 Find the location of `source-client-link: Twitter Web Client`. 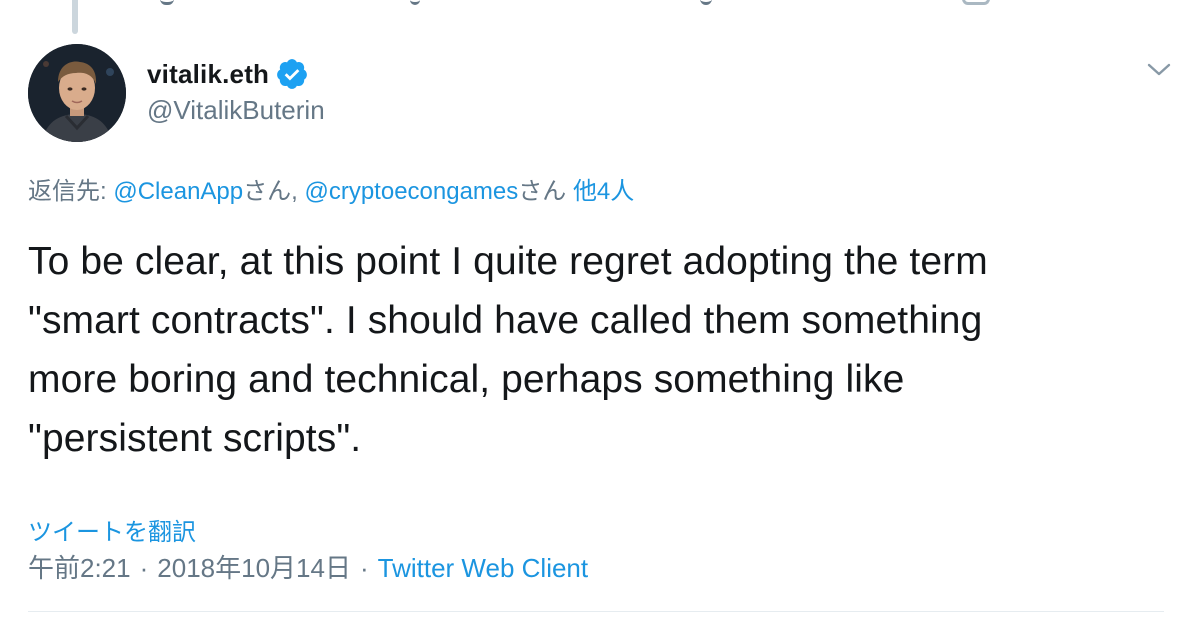

source-client-link: Twitter Web Client is located at coordinates (483, 568).